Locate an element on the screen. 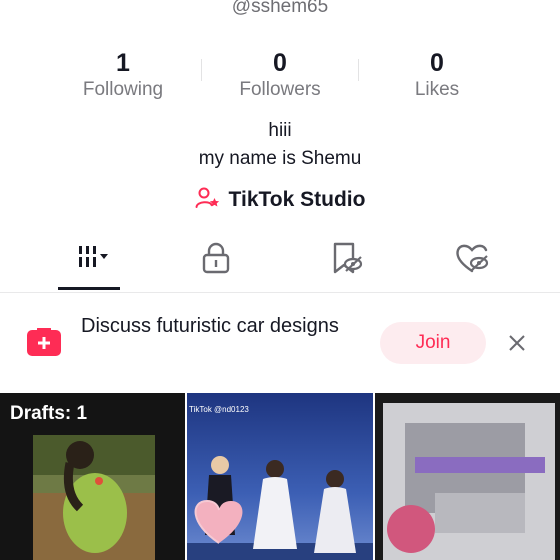  stat-followers-label: Followers is located at coordinates (280, 89).